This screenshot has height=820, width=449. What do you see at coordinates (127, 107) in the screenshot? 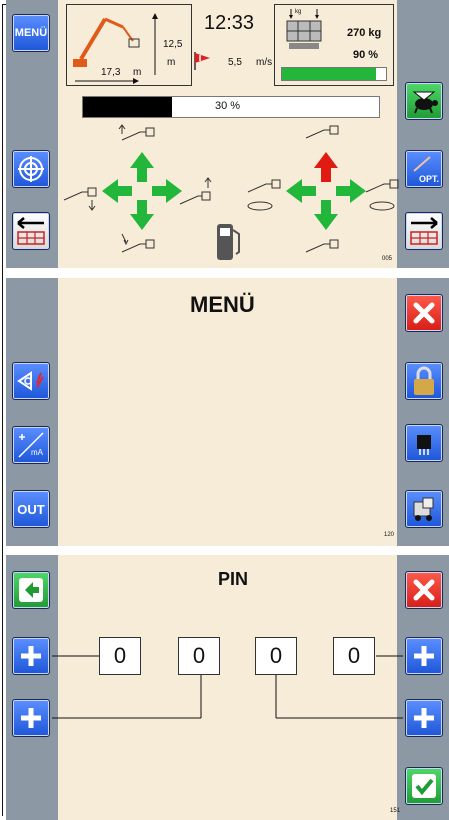
I see `progress-bar-fill` at bounding box center [127, 107].